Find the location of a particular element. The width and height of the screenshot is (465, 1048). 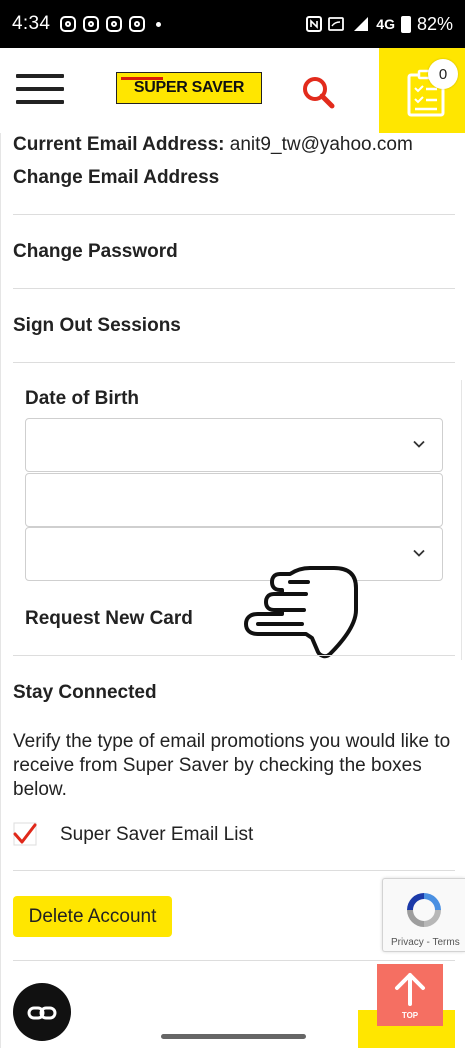

super-saver-logo: SUPER SAVER is located at coordinates (189, 88).